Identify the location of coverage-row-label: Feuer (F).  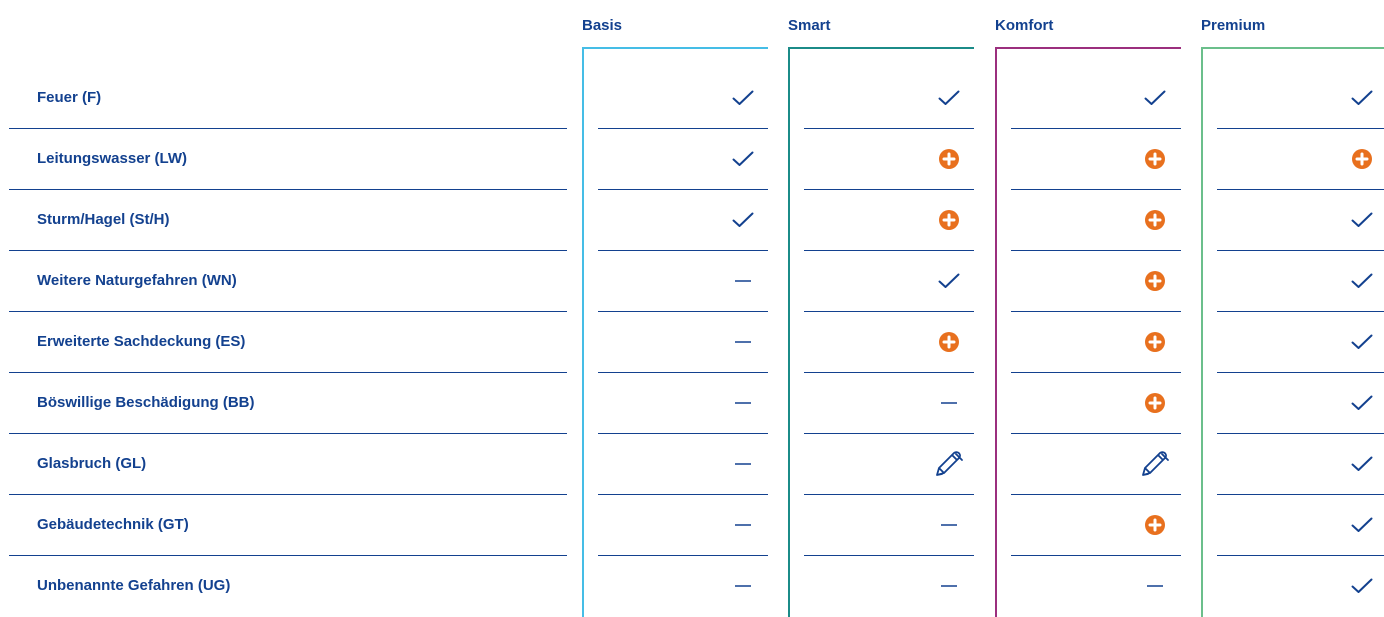
(69, 97).